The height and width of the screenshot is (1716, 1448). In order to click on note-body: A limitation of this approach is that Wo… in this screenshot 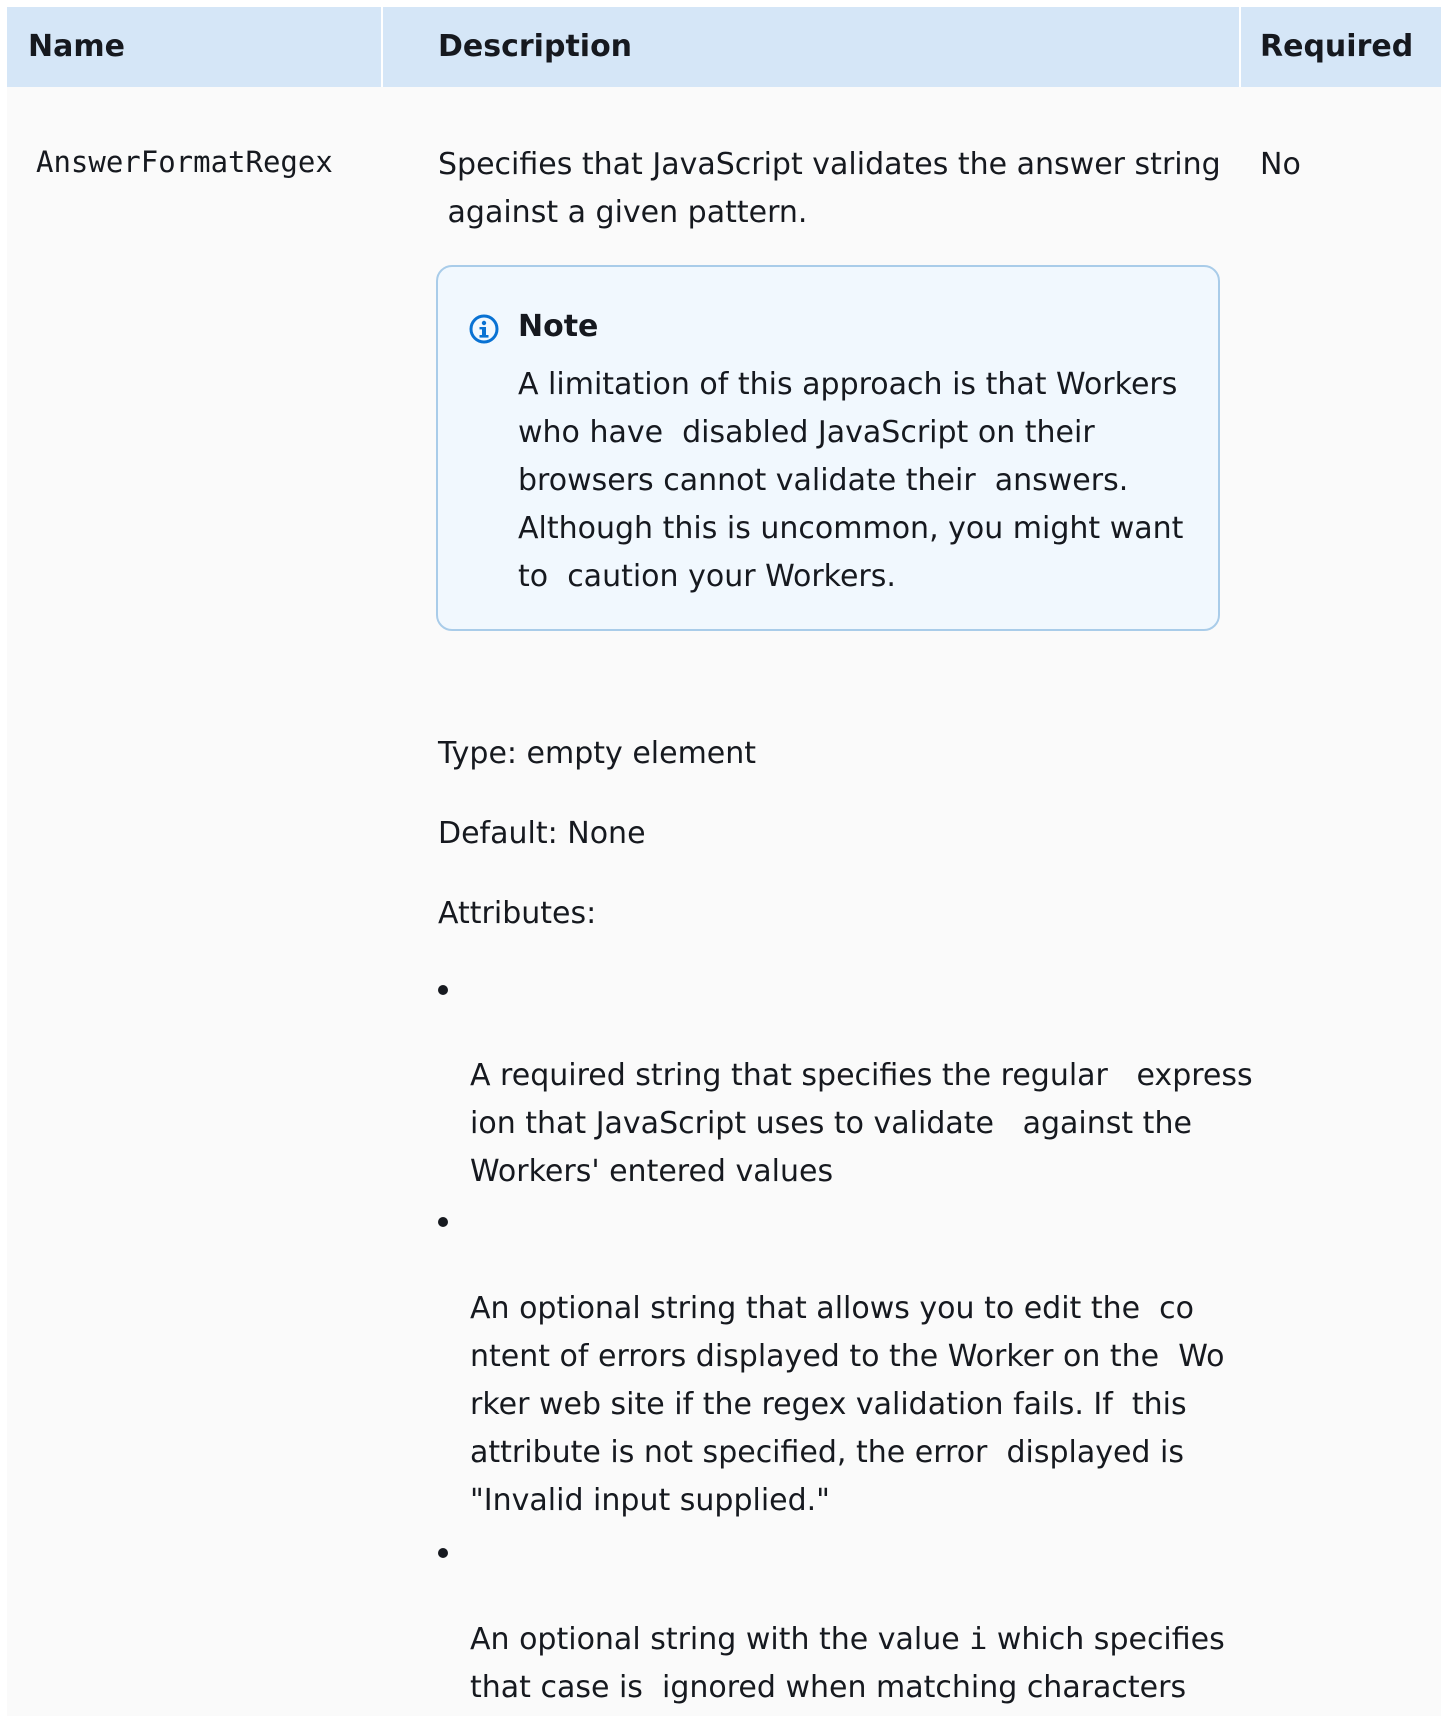, I will do `click(858, 481)`.